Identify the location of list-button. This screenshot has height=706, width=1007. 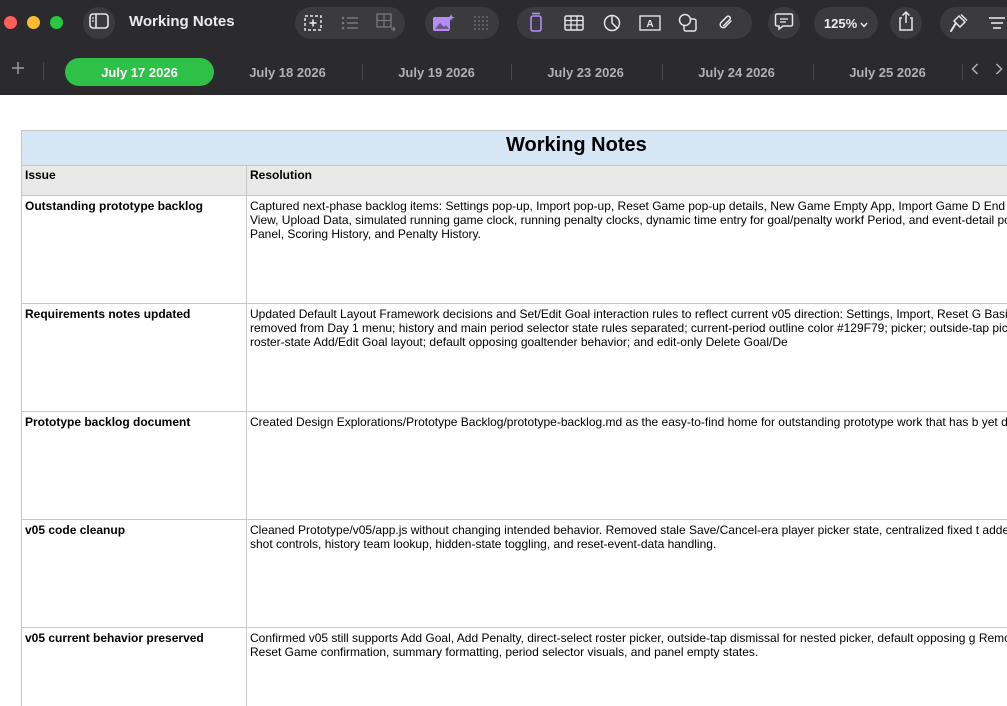
(350, 23).